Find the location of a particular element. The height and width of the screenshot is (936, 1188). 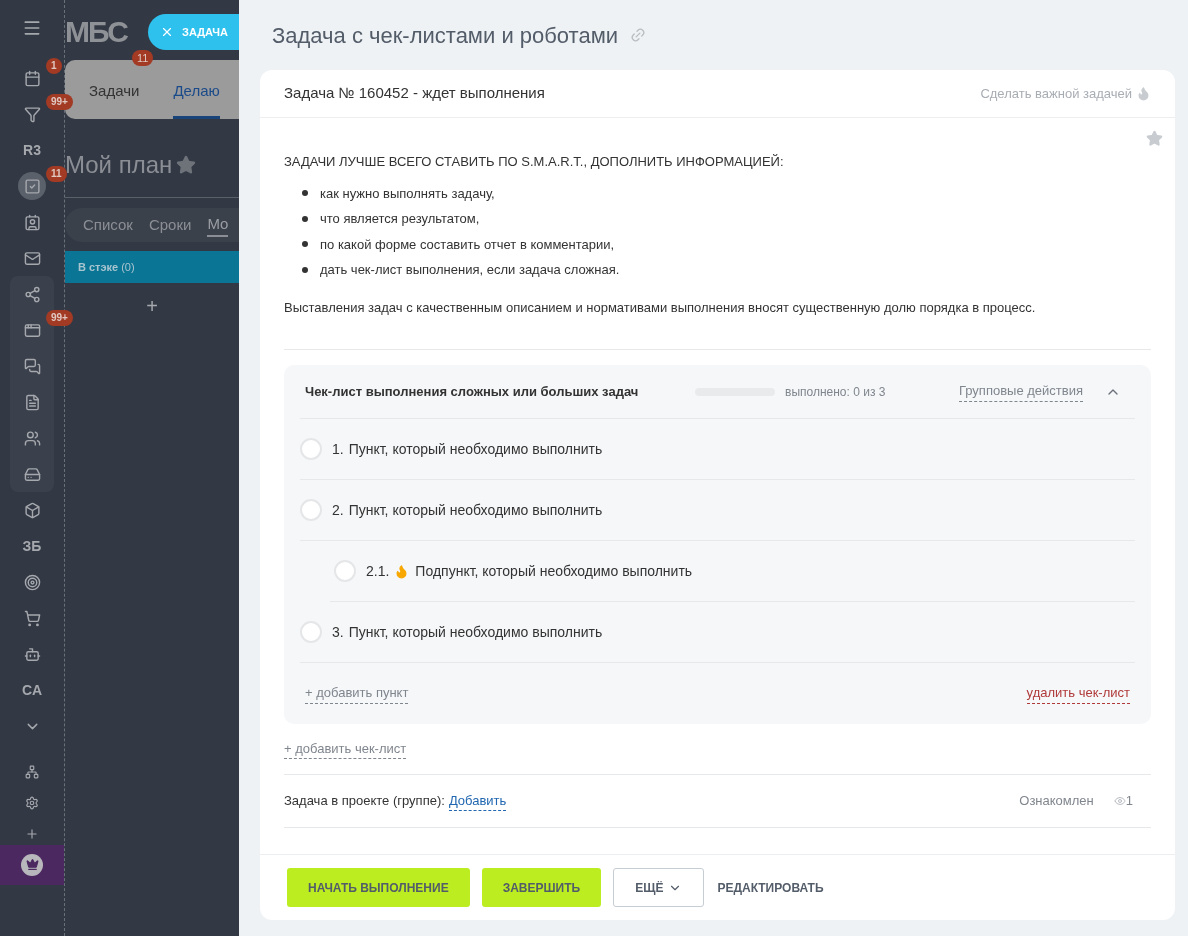

description-text: Выставления задач с качественным описанием и нормативами выполнения вносят существенную долю порядка в процесс. is located at coordinates (660, 307).